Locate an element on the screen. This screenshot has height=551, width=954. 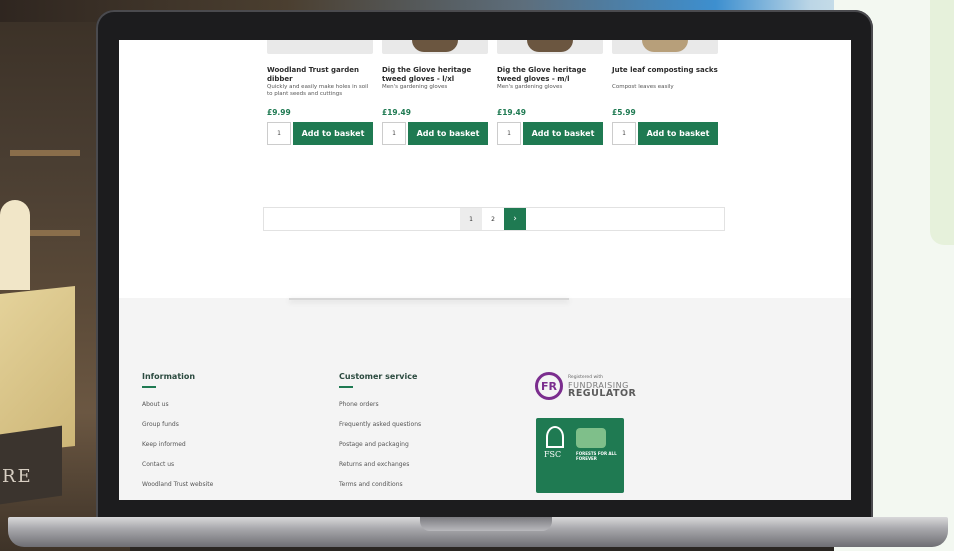
footer-heading: Information is located at coordinates (169, 376).